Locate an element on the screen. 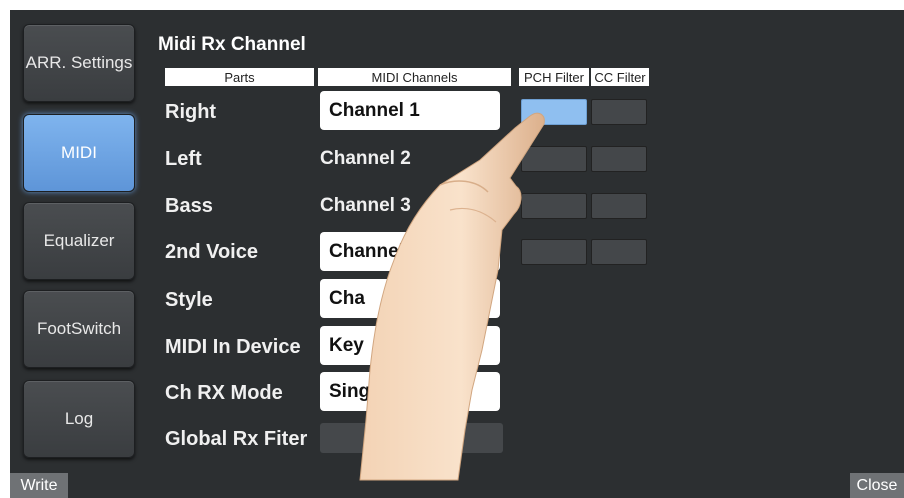  rx-mode-value: Single Midi Cha is located at coordinates (400, 391).